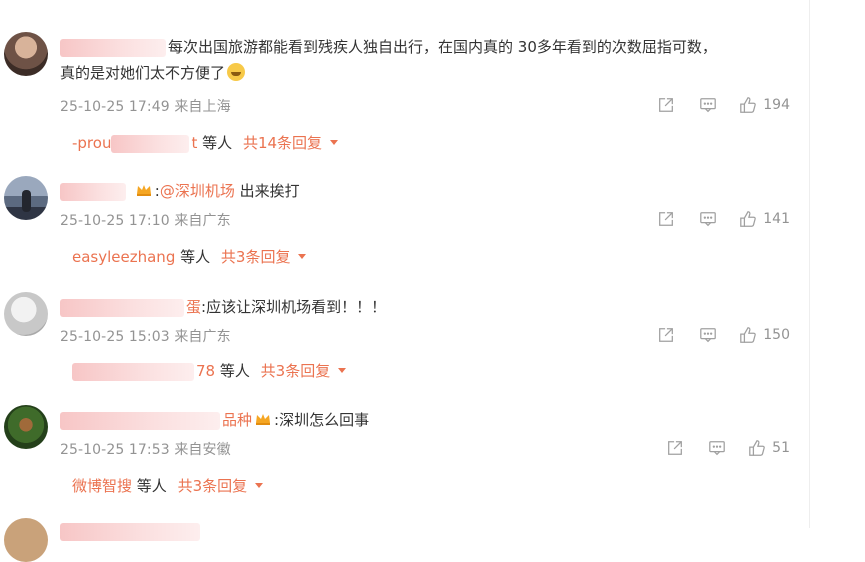 The width and height of the screenshot is (865, 562). Describe the element at coordinates (143, 73) in the screenshot. I see `comment-text-cont: 真的是对她们太不方便了` at that location.